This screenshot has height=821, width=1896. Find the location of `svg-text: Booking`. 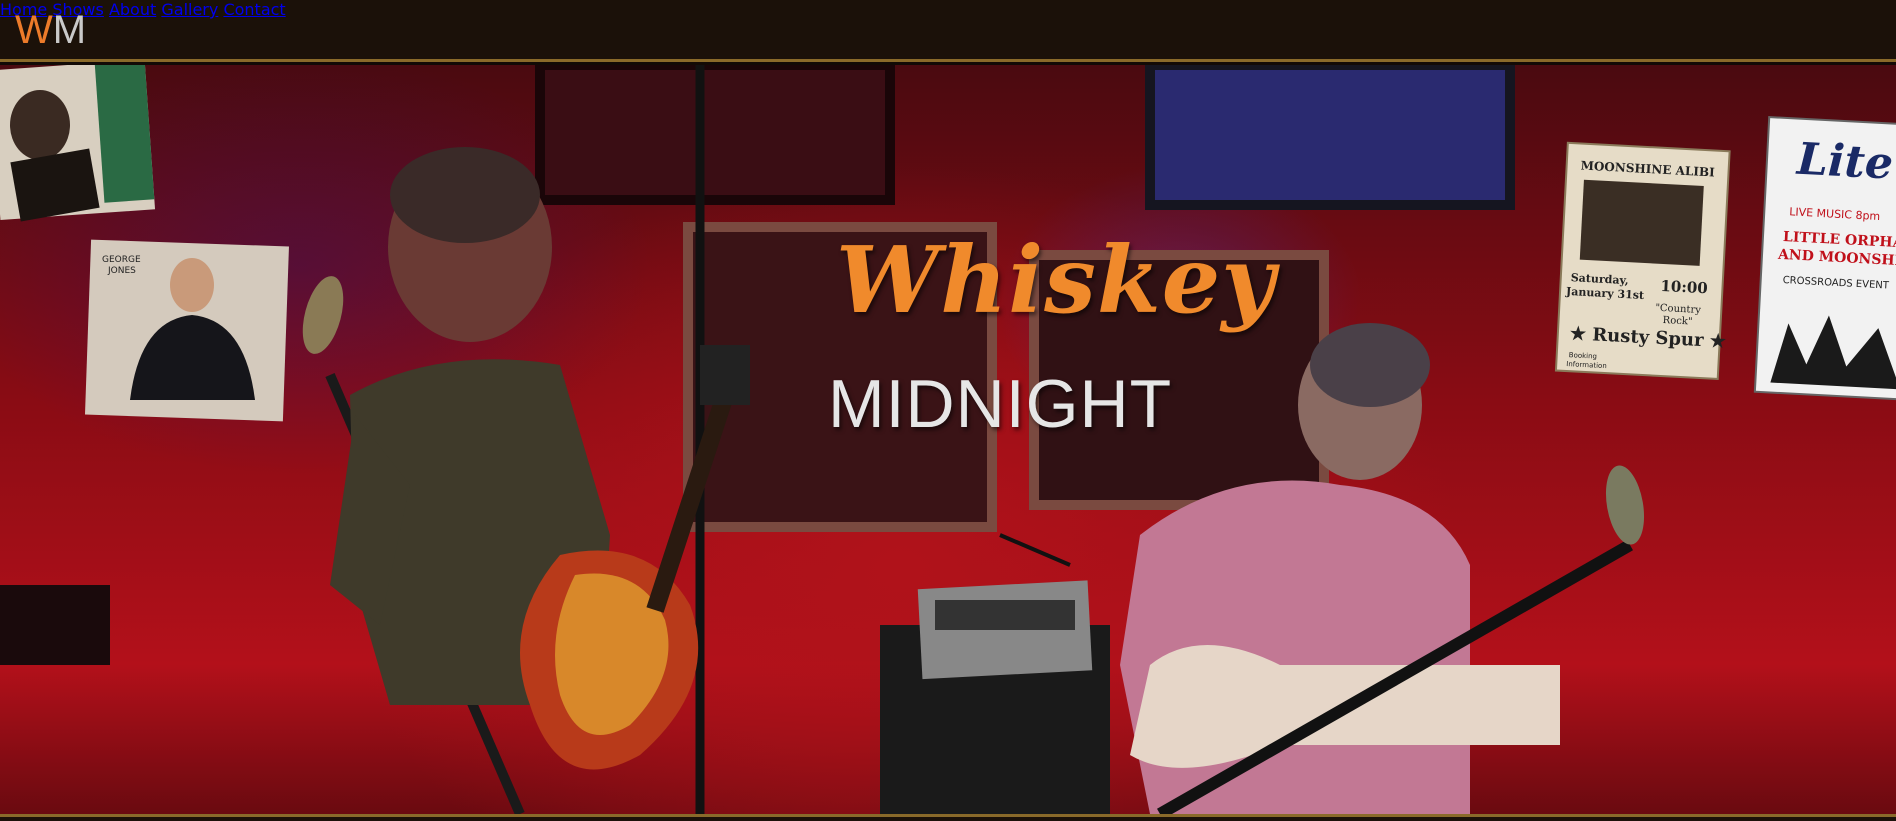

svg-text: Booking is located at coordinates (1583, 355).